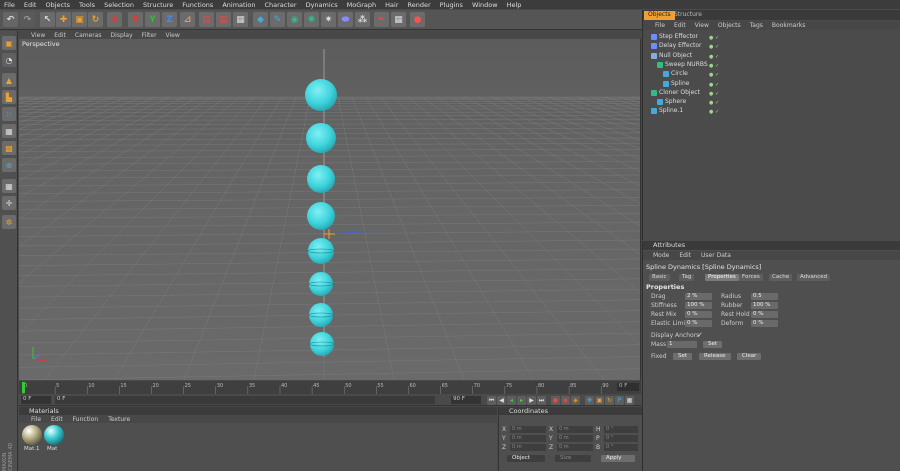 The width and height of the screenshot is (900, 471). What do you see at coordinates (27, 19) in the screenshot?
I see `redo-icon: ↷` at bounding box center [27, 19].